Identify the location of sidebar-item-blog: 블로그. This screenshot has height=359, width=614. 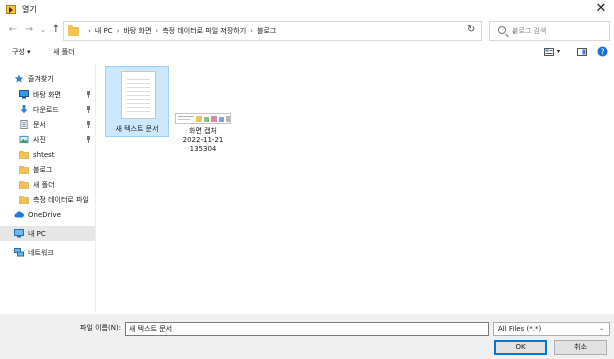
(47, 169).